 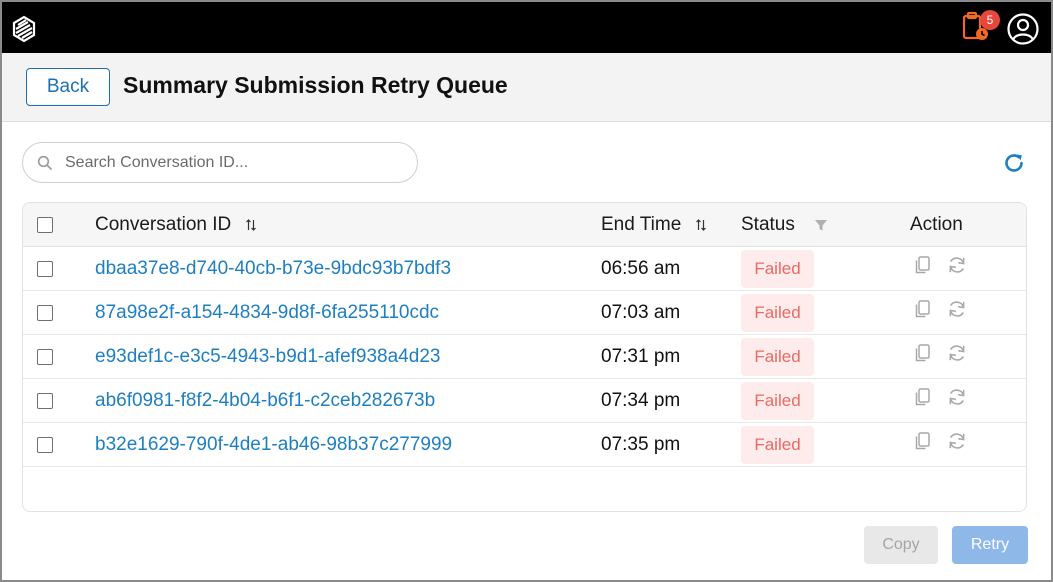 I want to click on app-logo-icon, so click(x=24, y=29).